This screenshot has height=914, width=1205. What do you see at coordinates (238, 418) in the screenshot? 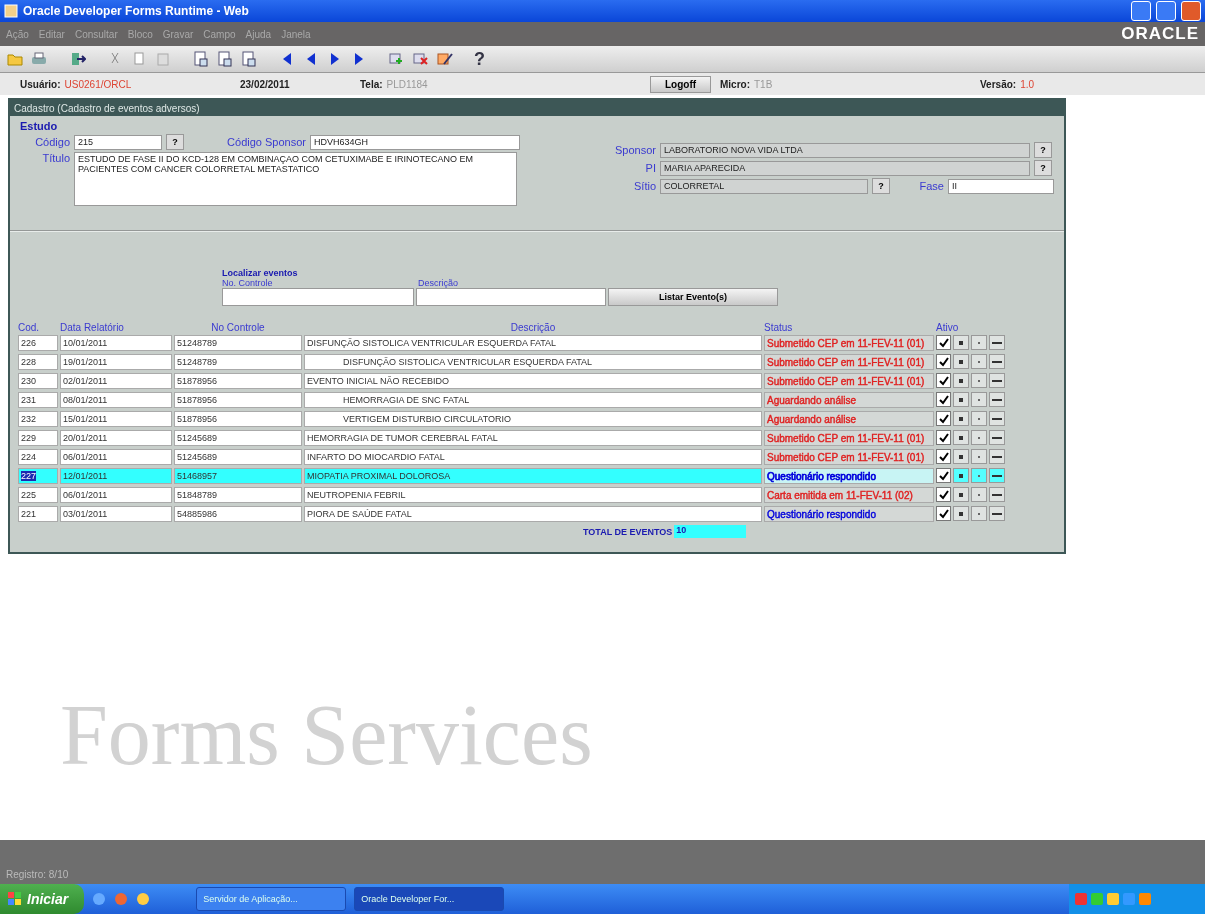
I see `table-cell: 51878956` at bounding box center [238, 418].